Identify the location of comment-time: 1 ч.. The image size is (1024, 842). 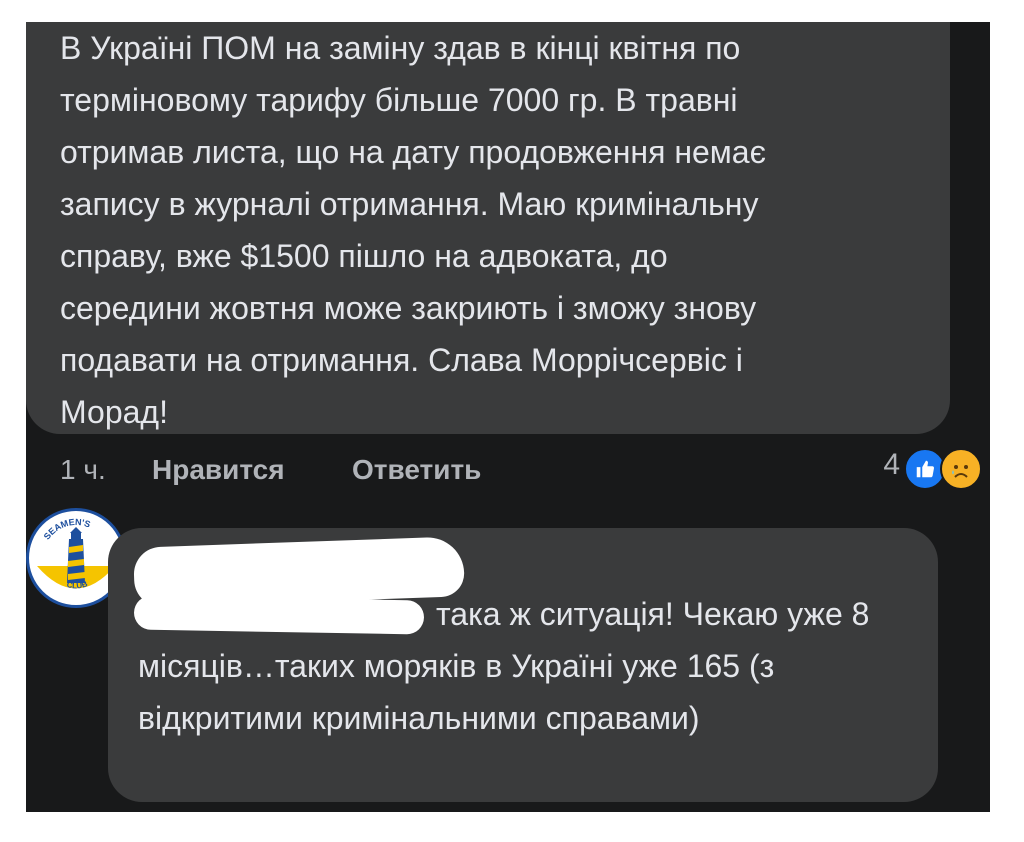
(83, 469).